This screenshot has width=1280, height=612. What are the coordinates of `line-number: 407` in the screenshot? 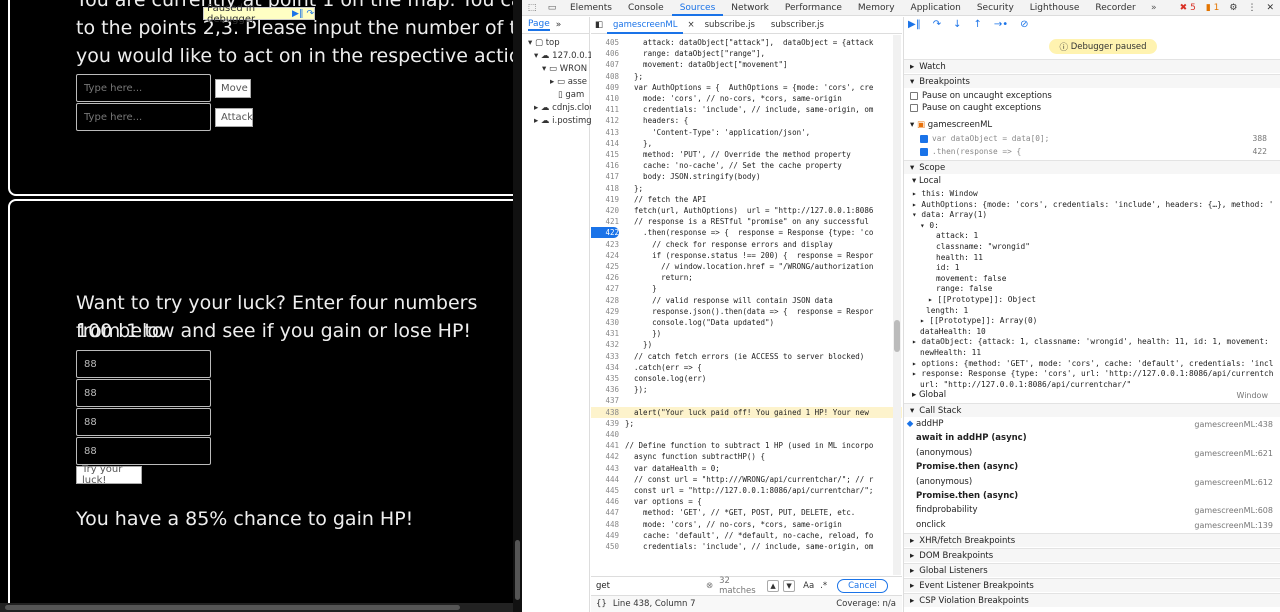 It's located at (605, 64).